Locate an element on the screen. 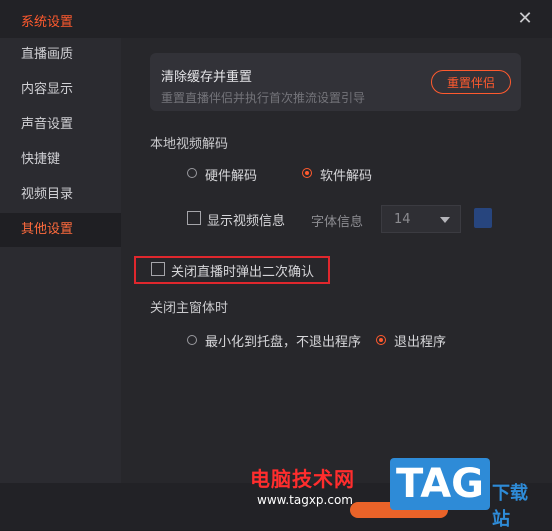 This screenshot has width=552, height=531. watermark-logo: TAG is located at coordinates (440, 484).